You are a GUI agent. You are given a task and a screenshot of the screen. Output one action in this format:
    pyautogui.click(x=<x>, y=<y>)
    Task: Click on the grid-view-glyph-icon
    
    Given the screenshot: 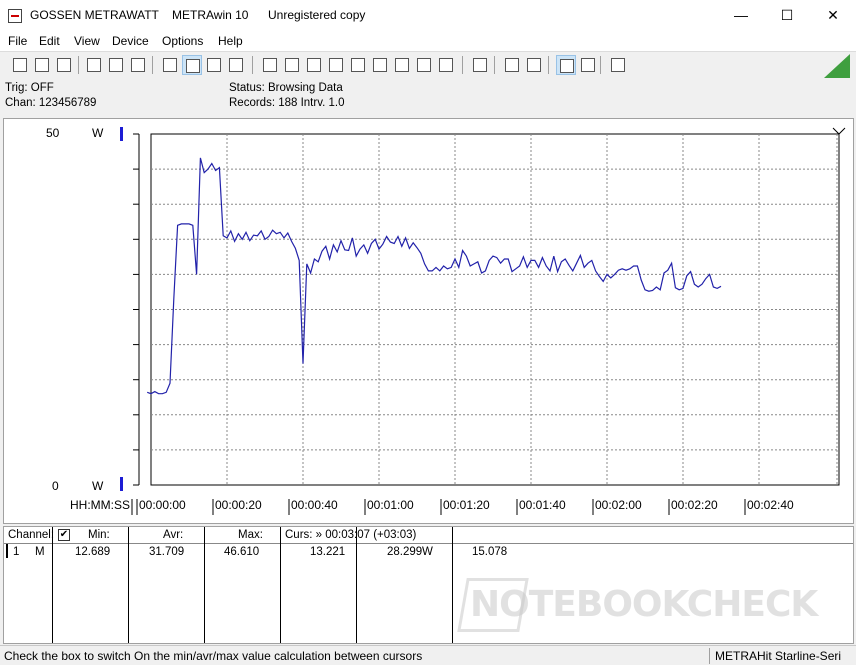 What is the action you would take?
    pyautogui.click(x=214, y=65)
    